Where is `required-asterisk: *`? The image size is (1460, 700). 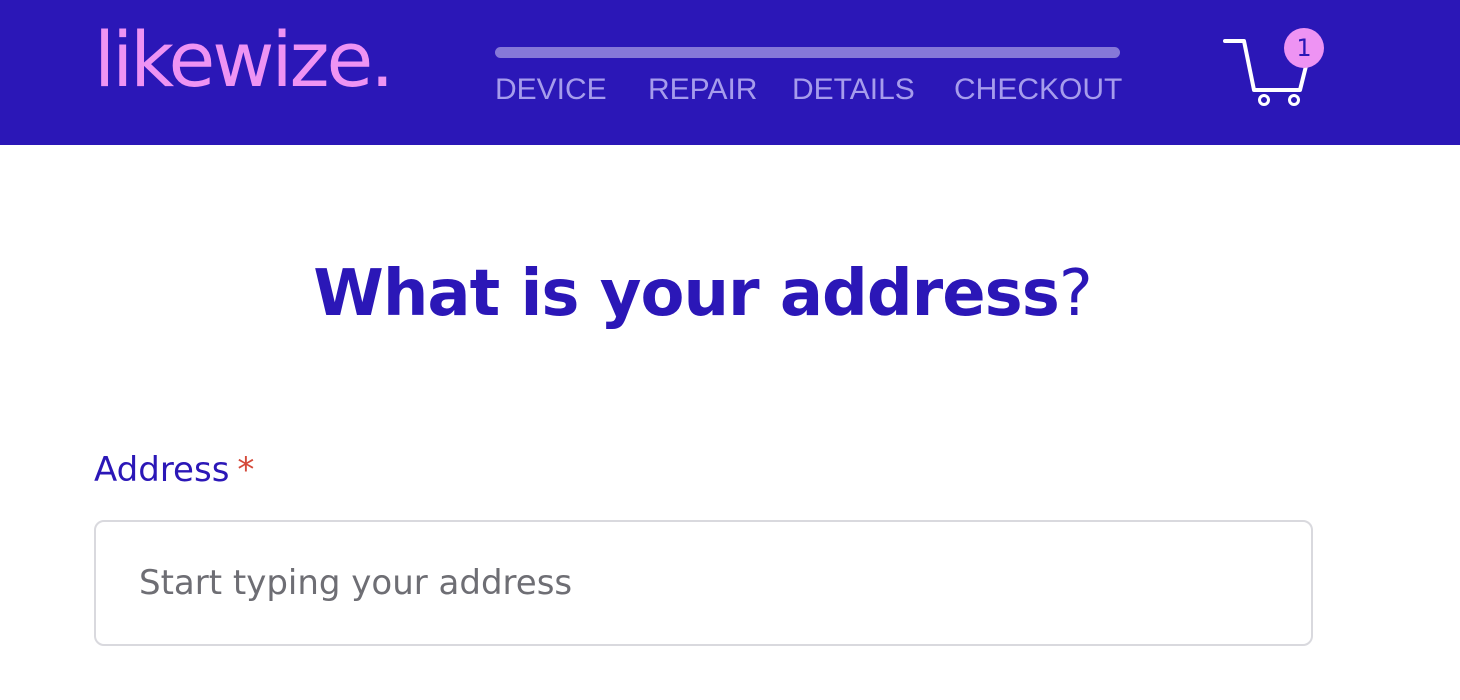
required-asterisk: * is located at coordinates (246, 470).